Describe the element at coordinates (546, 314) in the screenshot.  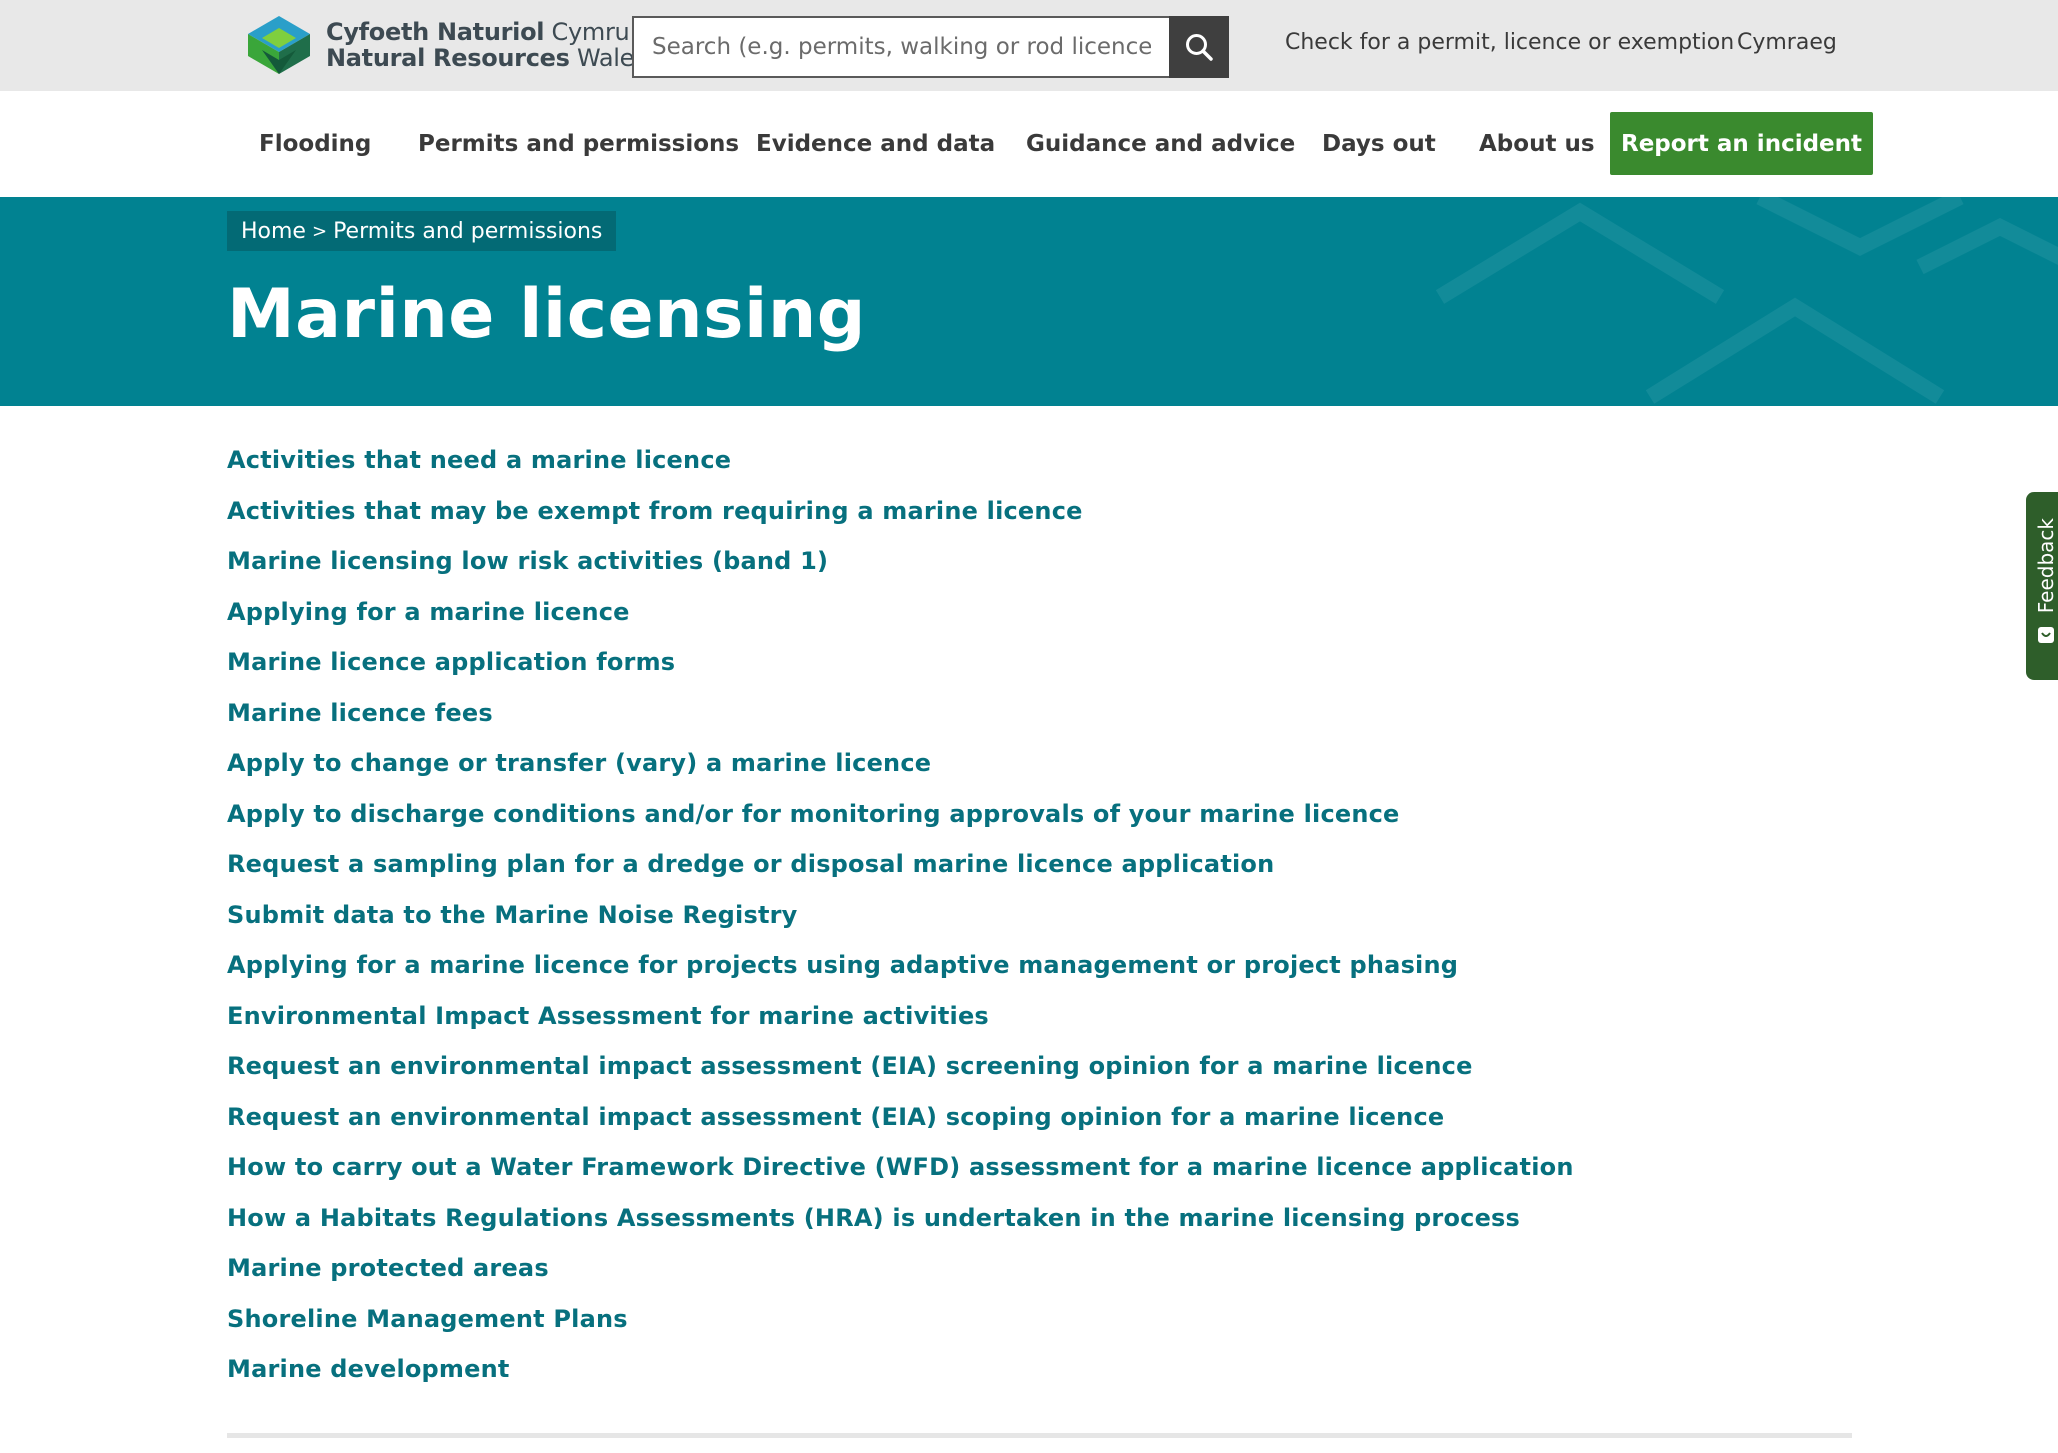
I see `page-title: Marine licensing` at that location.